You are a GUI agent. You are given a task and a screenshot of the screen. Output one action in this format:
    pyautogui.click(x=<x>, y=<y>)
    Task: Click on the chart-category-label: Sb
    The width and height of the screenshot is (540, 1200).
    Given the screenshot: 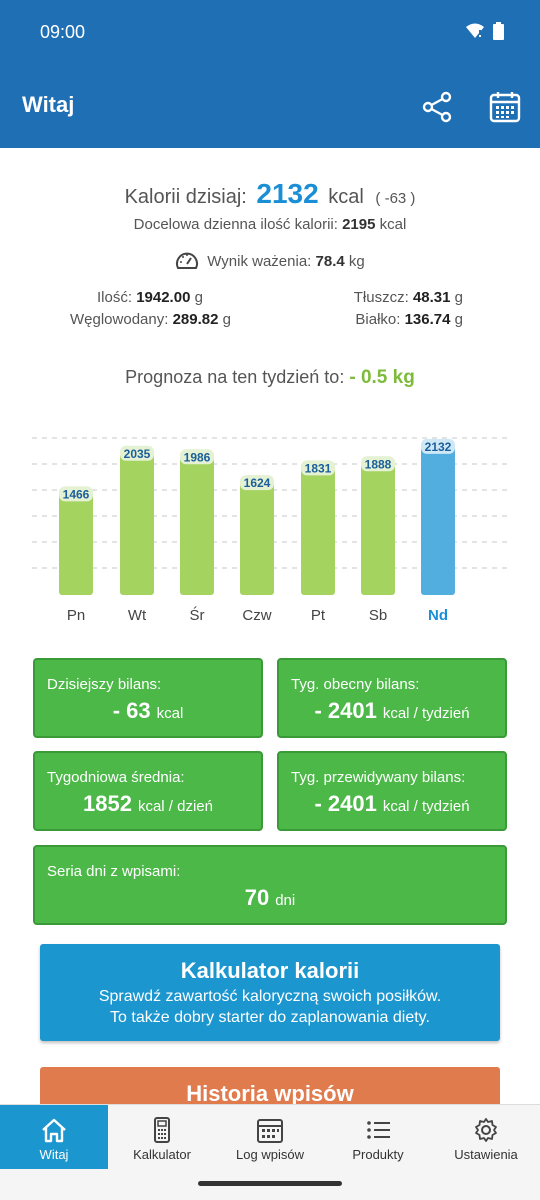 What is the action you would take?
    pyautogui.click(x=378, y=615)
    